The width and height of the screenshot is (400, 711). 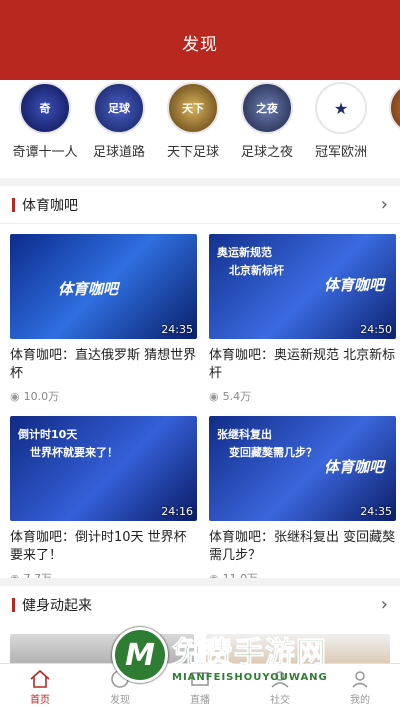 I want to click on video-thumbnail: 张继科复出 变回藏獒需几步？ 体育咖吧 24:35, so click(x=302, y=468).